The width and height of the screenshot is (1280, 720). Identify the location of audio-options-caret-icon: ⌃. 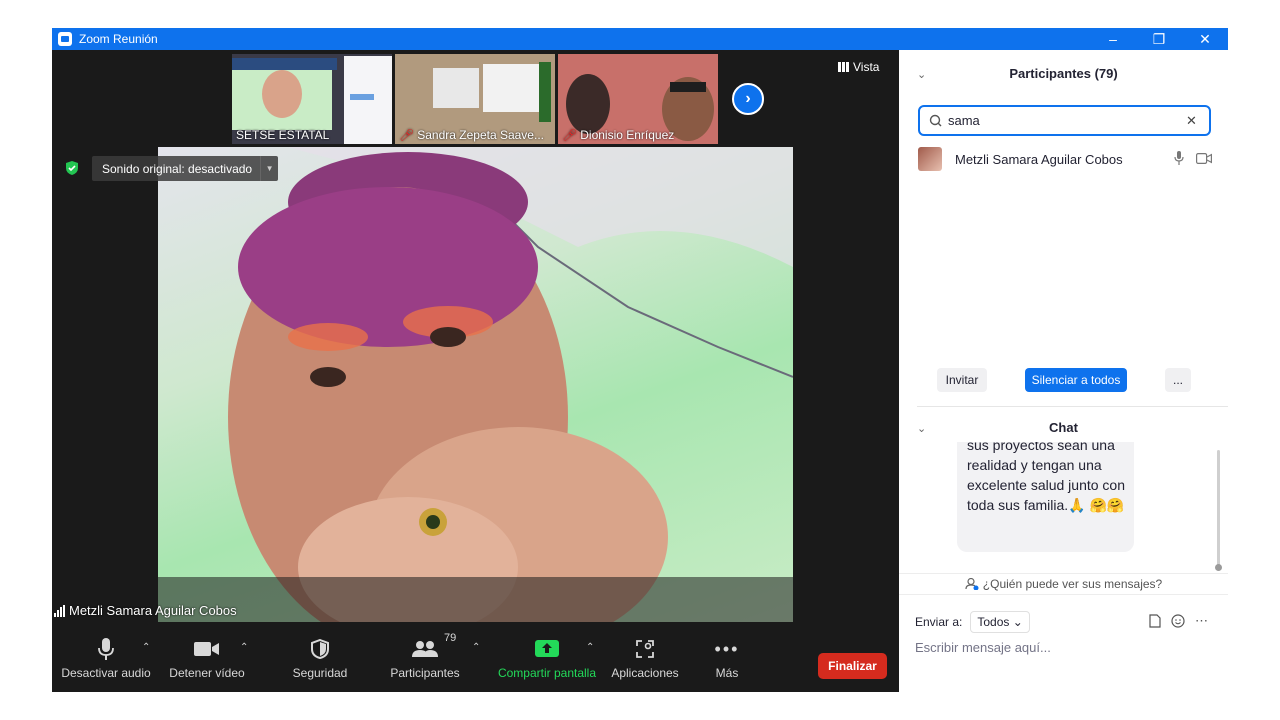
(146, 647).